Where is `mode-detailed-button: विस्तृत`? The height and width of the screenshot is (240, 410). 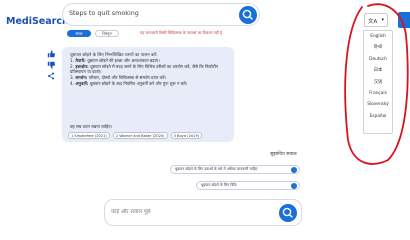
mode-detailed-button: विस्तृत is located at coordinates (107, 33).